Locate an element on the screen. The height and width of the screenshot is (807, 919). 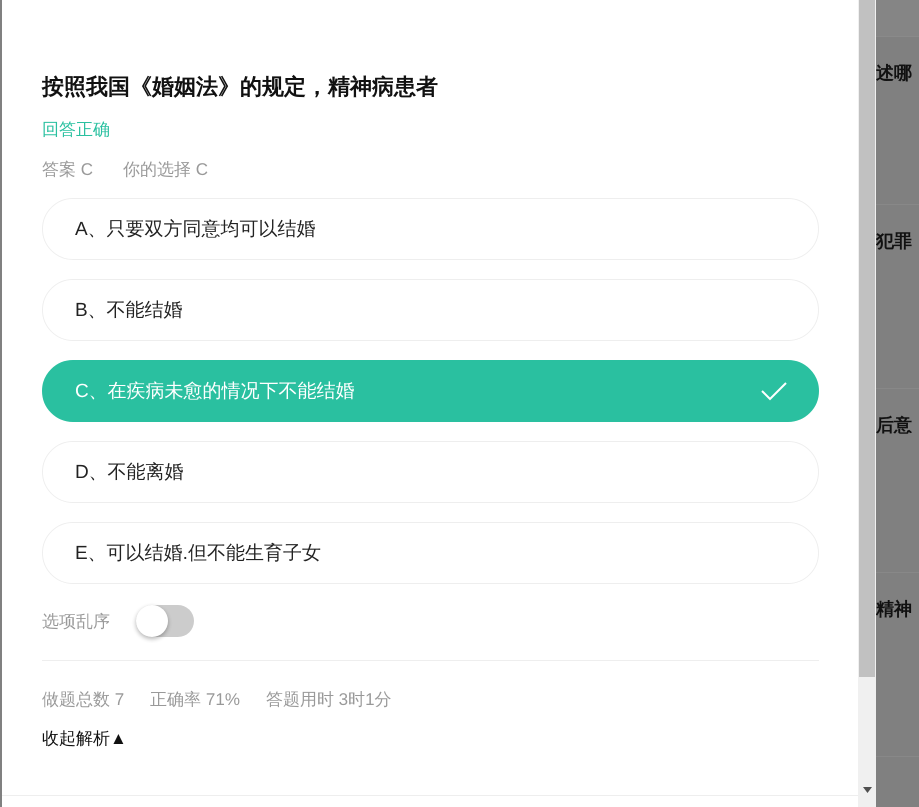
question-title: 述哪 is located at coordinates (894, 73).